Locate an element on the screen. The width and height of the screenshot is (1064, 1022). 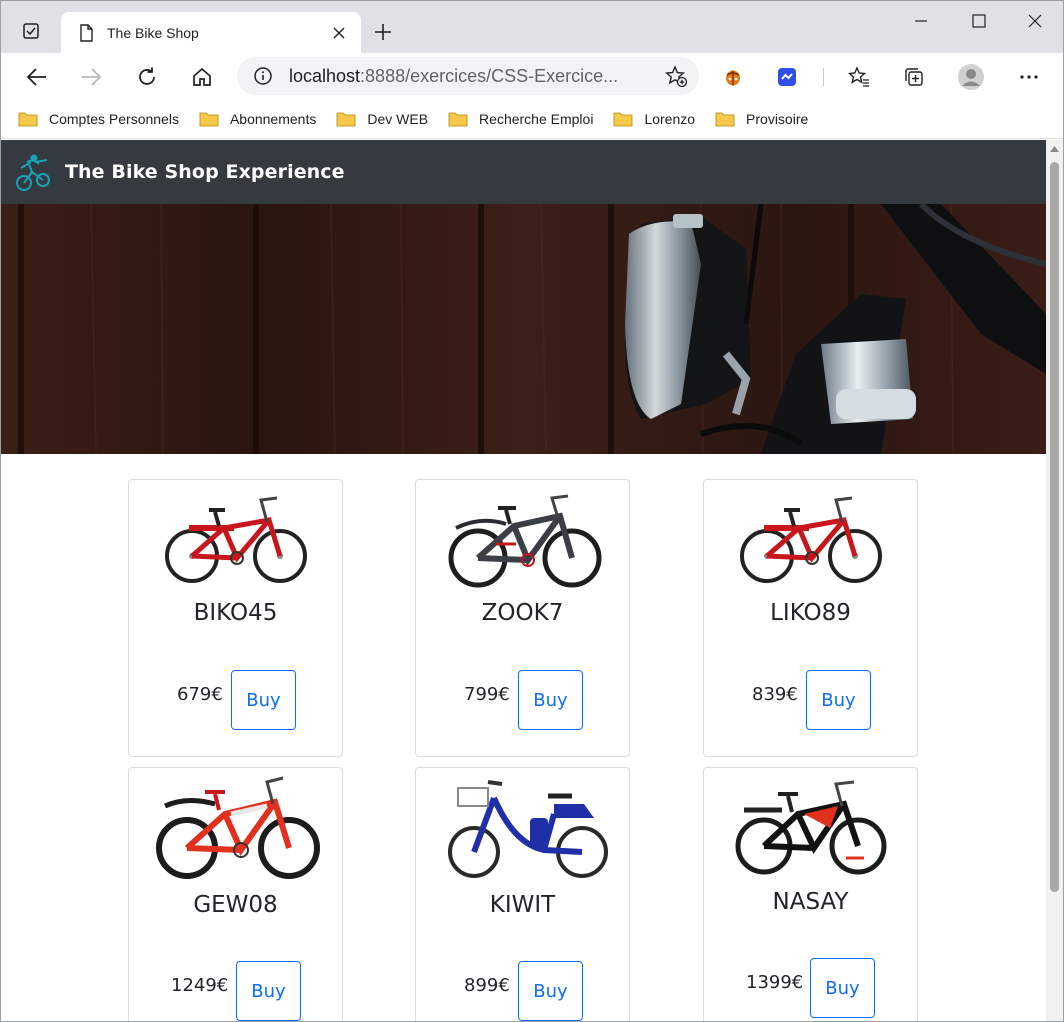
product-card: ZOOK7 799€ Buy is located at coordinates (522, 618).